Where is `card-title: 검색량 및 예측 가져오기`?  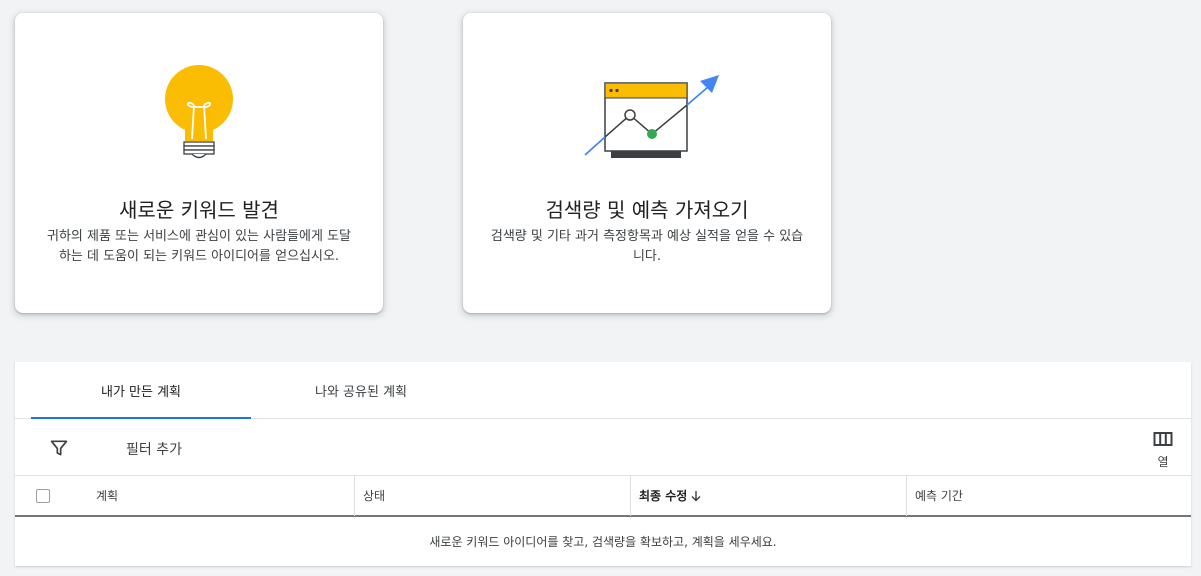
card-title: 검색량 및 예측 가져오기 is located at coordinates (647, 210).